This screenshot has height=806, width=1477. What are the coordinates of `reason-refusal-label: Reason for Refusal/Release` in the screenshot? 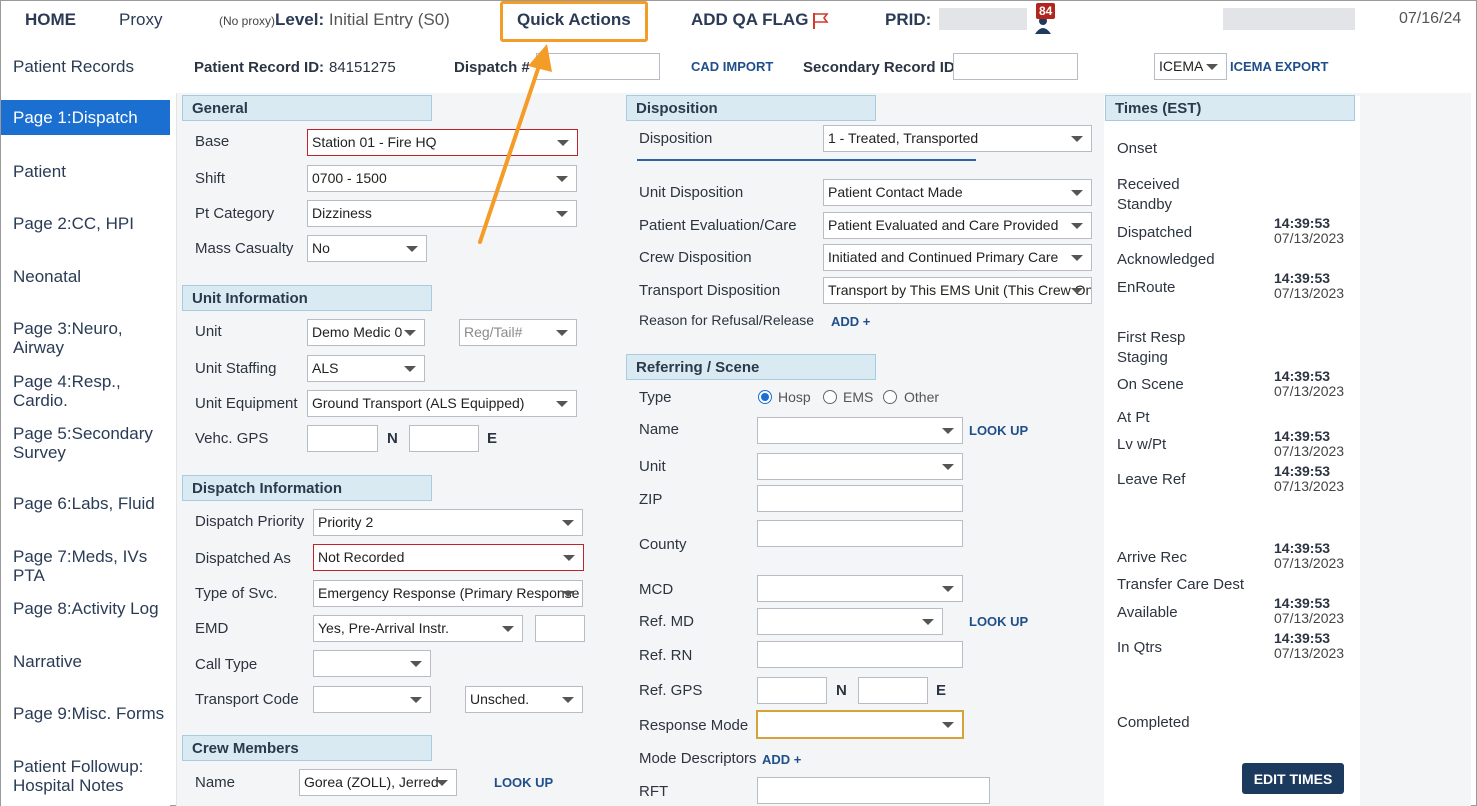 It's located at (727, 320).